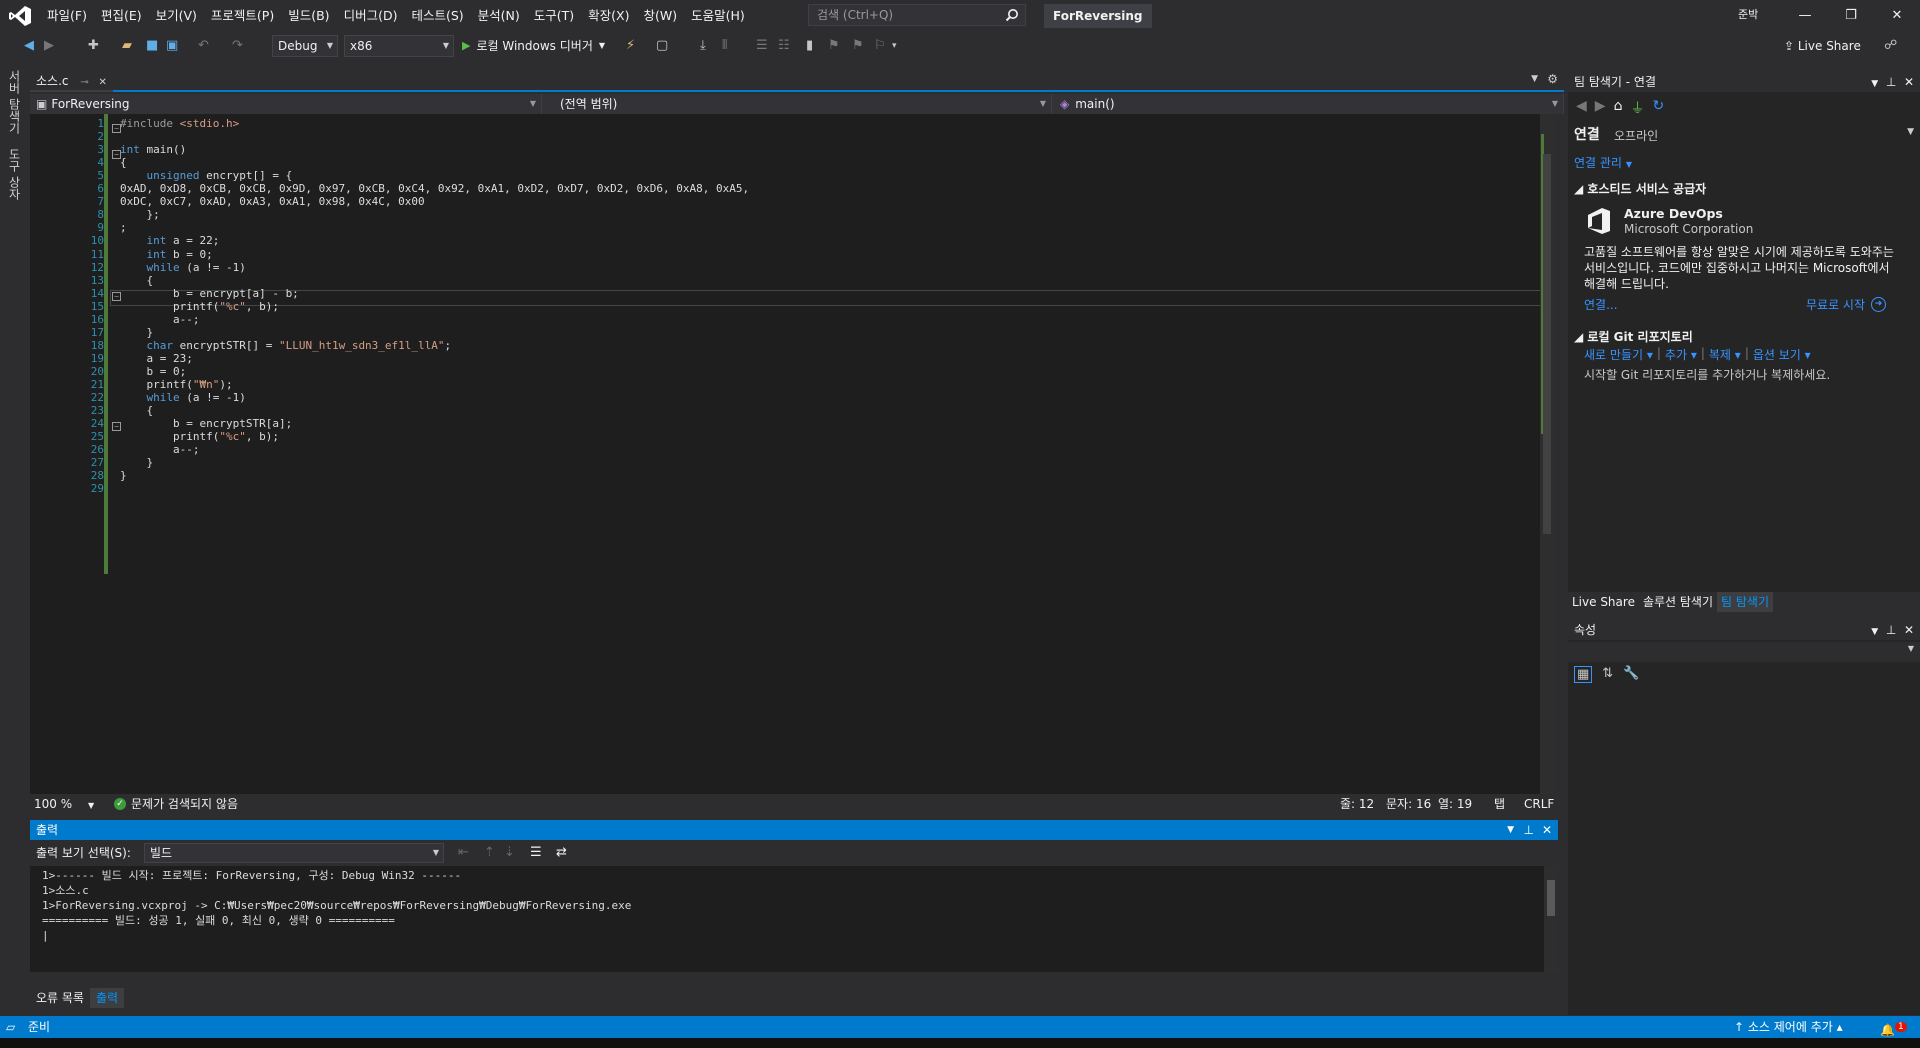  I want to click on menu-tools: 도구(T), so click(554, 16).